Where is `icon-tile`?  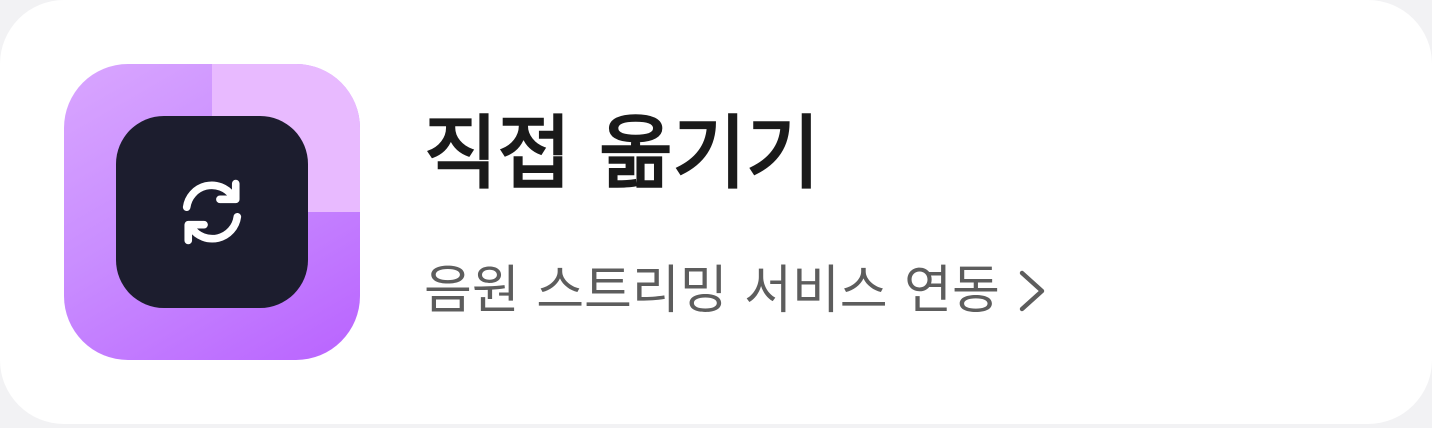
icon-tile is located at coordinates (212, 212).